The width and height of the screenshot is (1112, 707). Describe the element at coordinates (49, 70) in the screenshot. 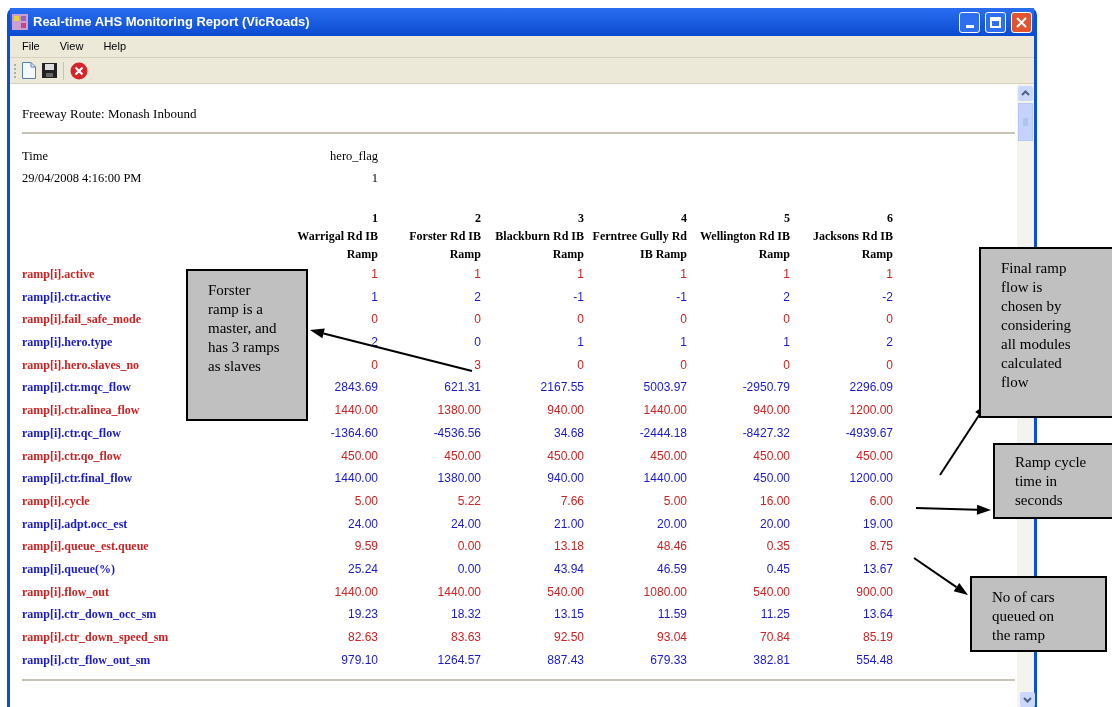

I see `save-icon` at that location.